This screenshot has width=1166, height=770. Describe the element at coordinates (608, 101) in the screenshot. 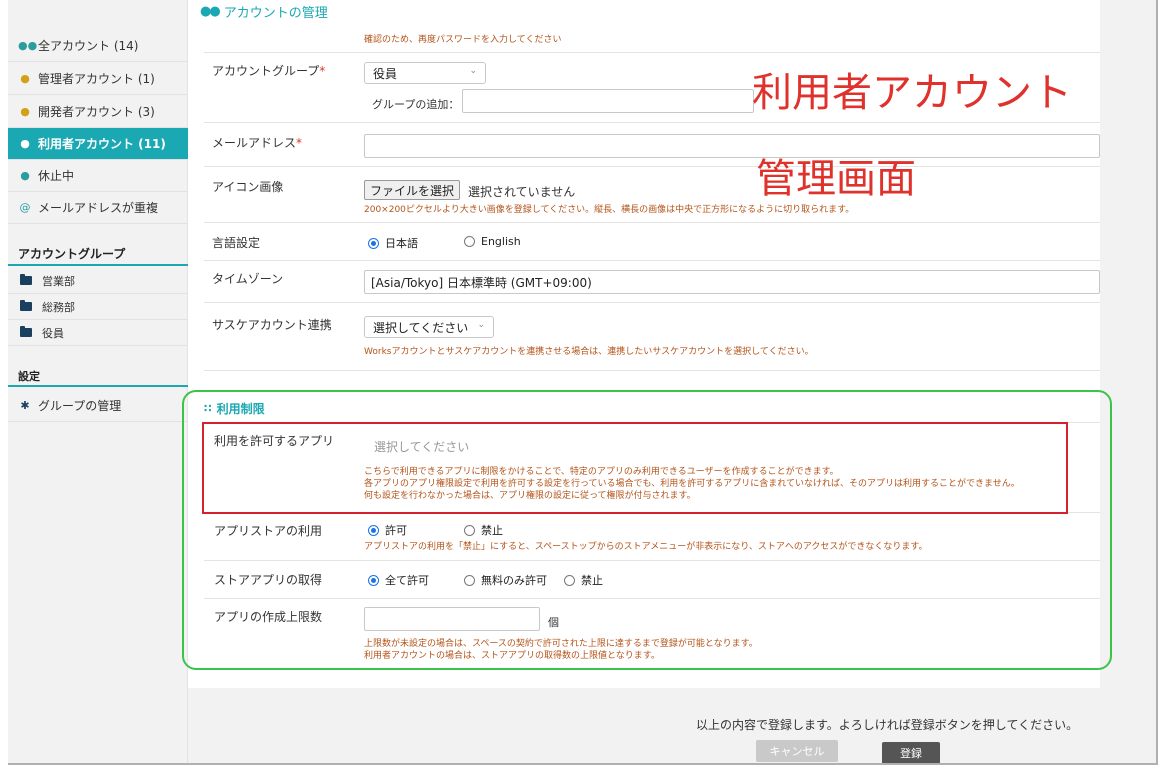

I see `group-add-input` at that location.